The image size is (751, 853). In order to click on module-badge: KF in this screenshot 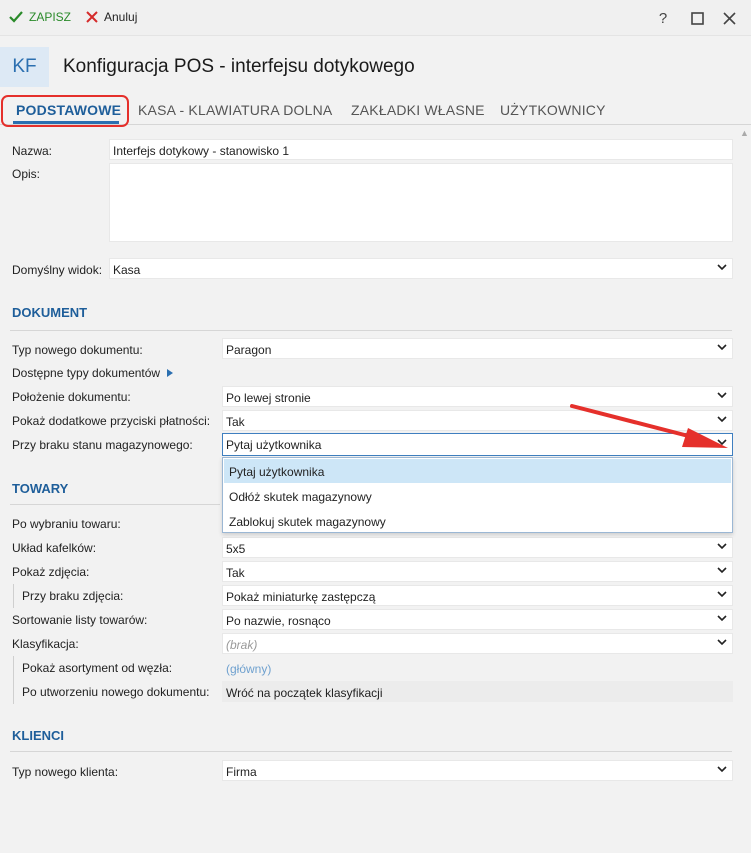, I will do `click(24, 67)`.